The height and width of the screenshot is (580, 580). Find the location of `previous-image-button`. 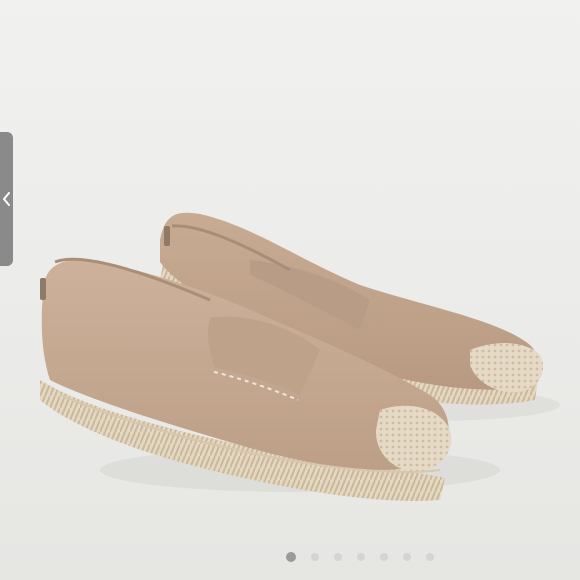

previous-image-button is located at coordinates (6, 199).